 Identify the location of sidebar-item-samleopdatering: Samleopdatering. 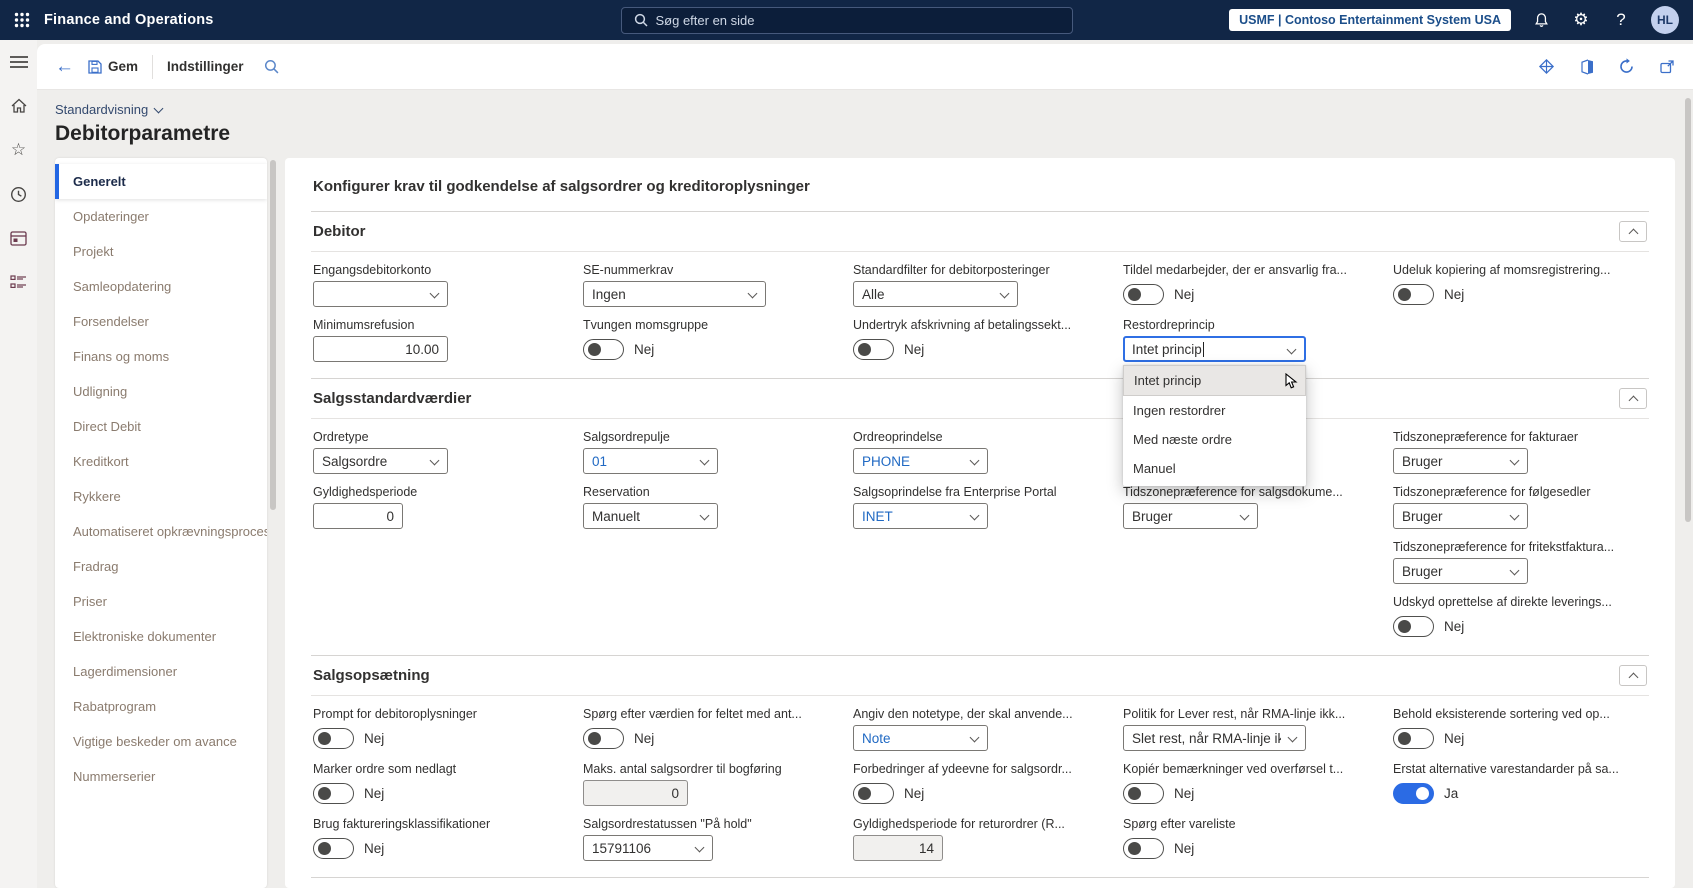
(161, 286).